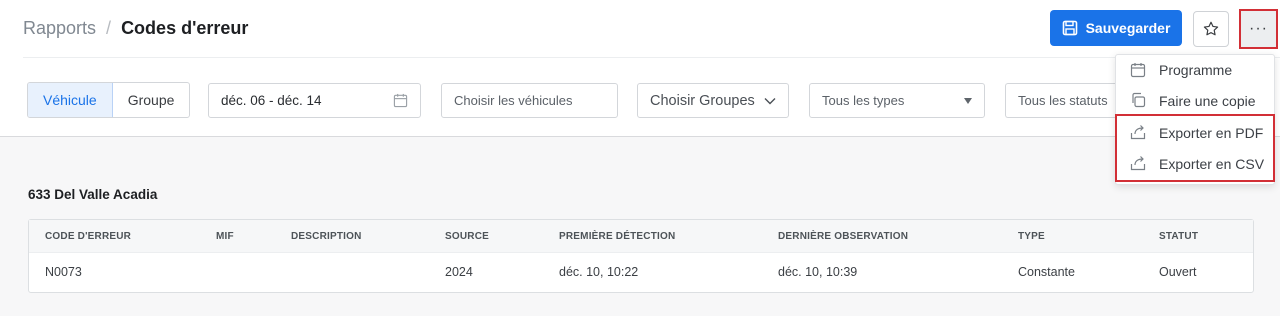 The height and width of the screenshot is (316, 1280). What do you see at coordinates (88, 236) in the screenshot?
I see `col-error-code: CODE D'ERREUR` at bounding box center [88, 236].